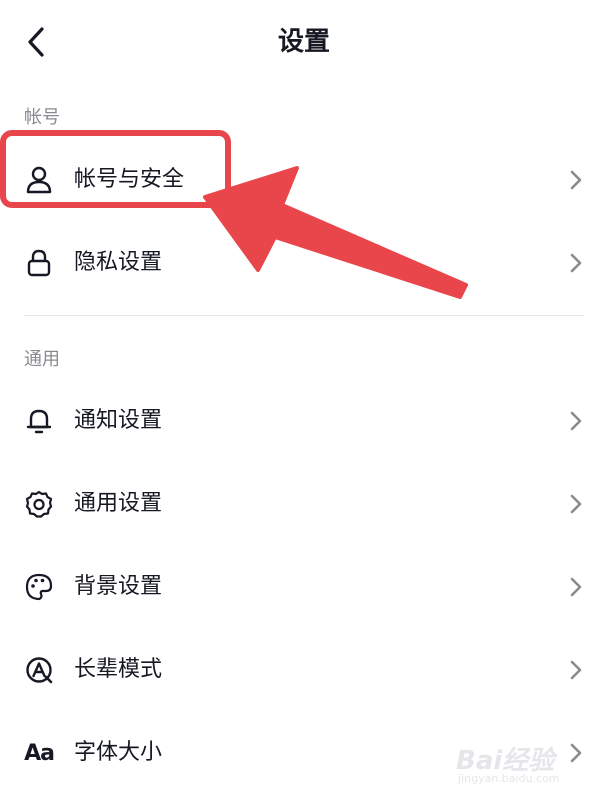 This screenshot has height=800, width=608. I want to click on row-label: 背景设置, so click(118, 586).